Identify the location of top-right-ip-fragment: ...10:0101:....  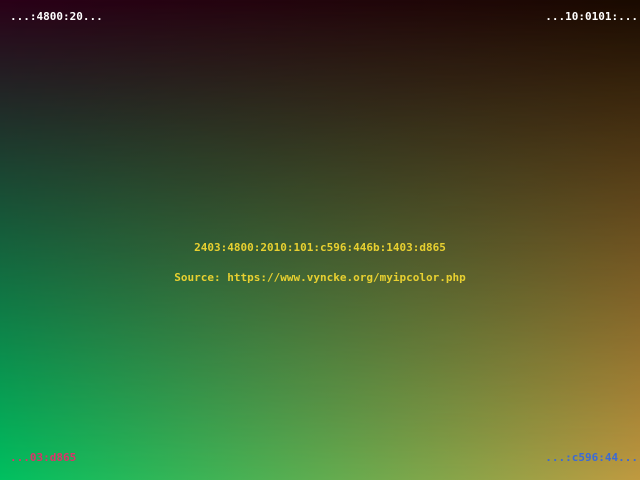
(591, 16).